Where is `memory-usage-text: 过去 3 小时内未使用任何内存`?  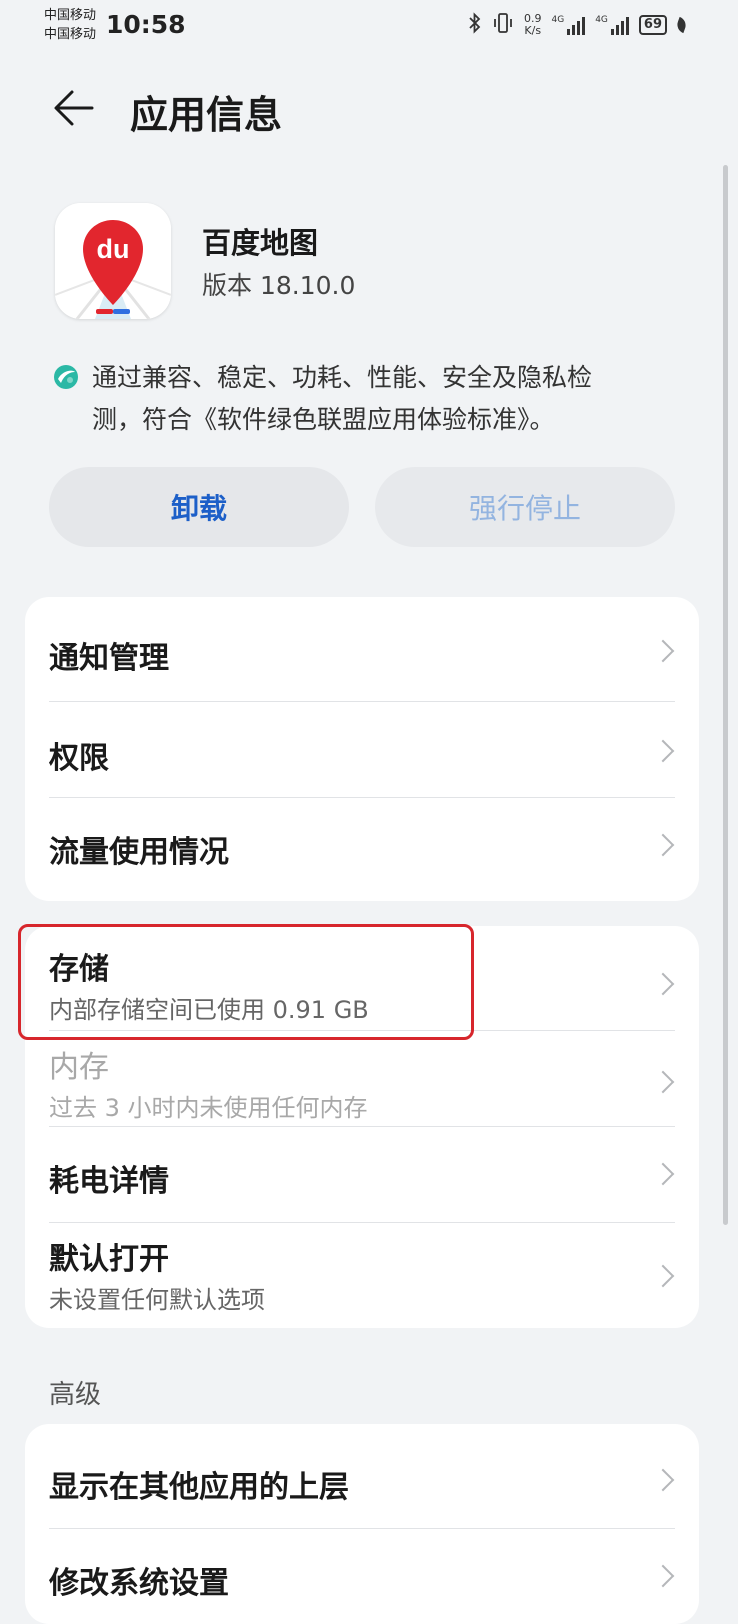
memory-usage-text: 过去 3 小时内未使用任何内存 is located at coordinates (208, 1108).